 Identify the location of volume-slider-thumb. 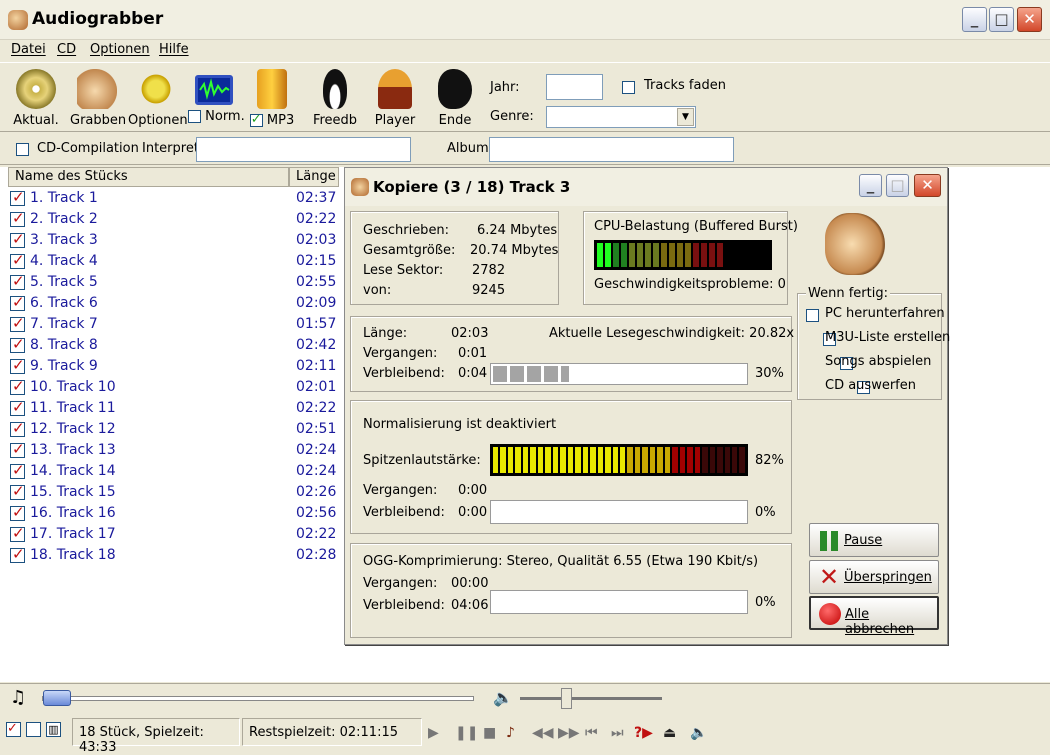
(566, 698).